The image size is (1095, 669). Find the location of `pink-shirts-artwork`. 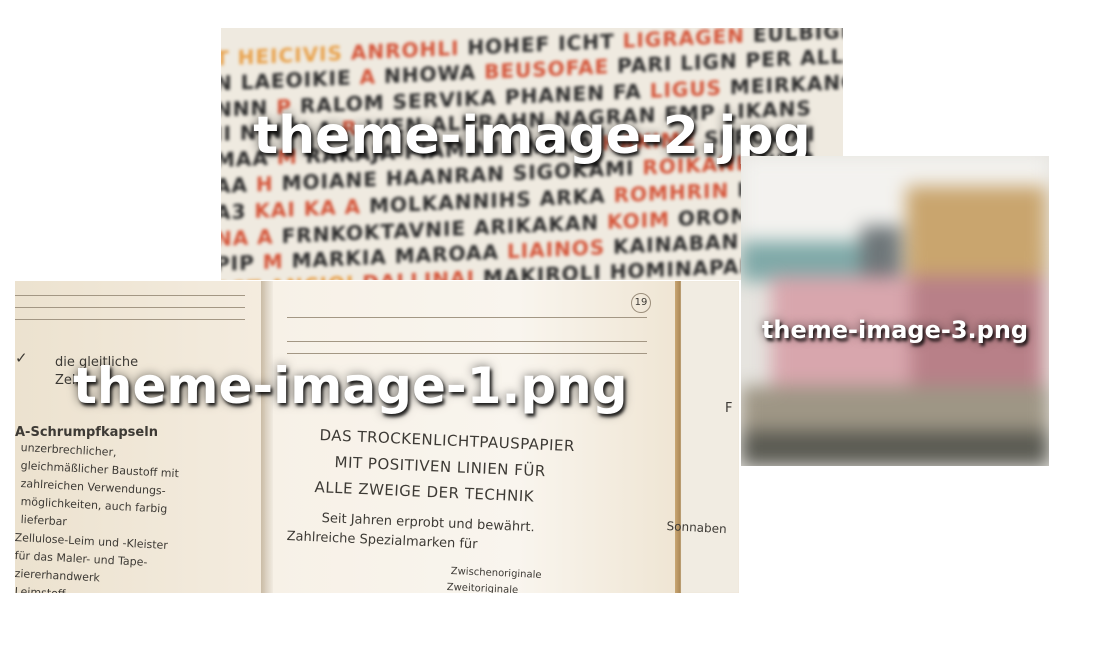

pink-shirts-artwork is located at coordinates (895, 311).